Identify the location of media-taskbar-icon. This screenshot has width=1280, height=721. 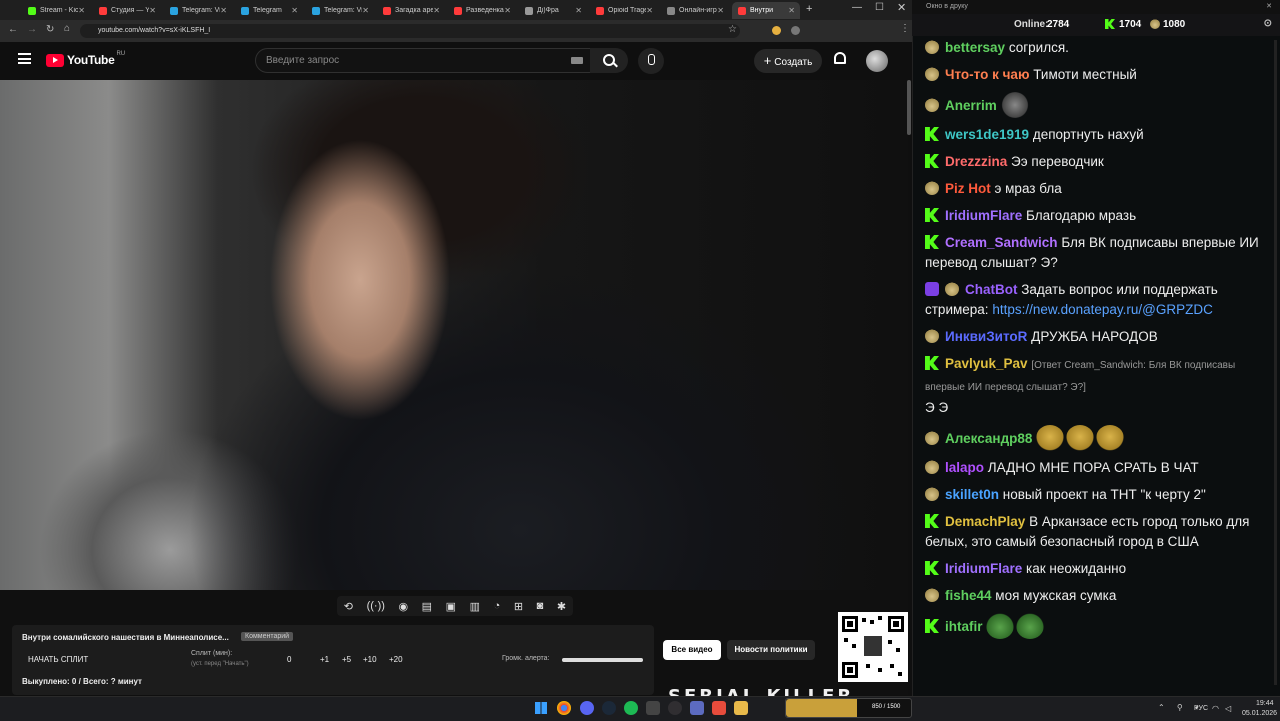
(697, 708).